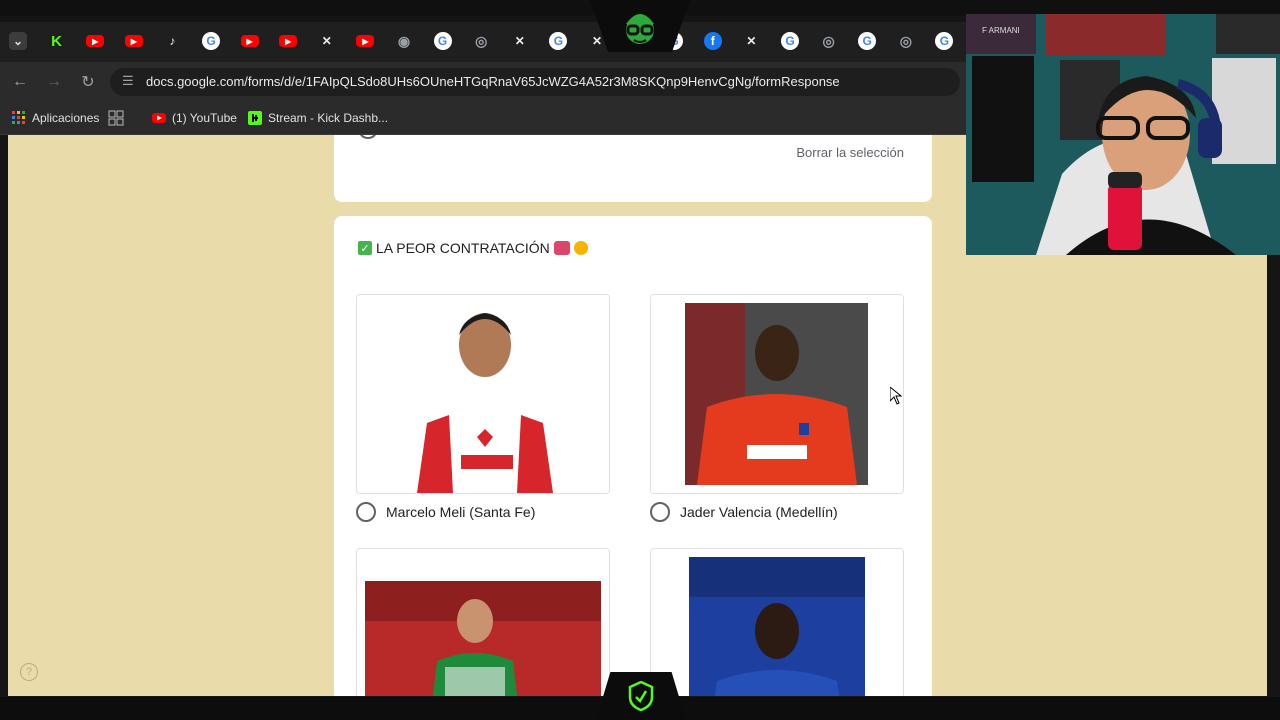 The image size is (1280, 720). Describe the element at coordinates (461, 512) in the screenshot. I see `option-label: Marcelo Meli (Santa Fe)` at that location.